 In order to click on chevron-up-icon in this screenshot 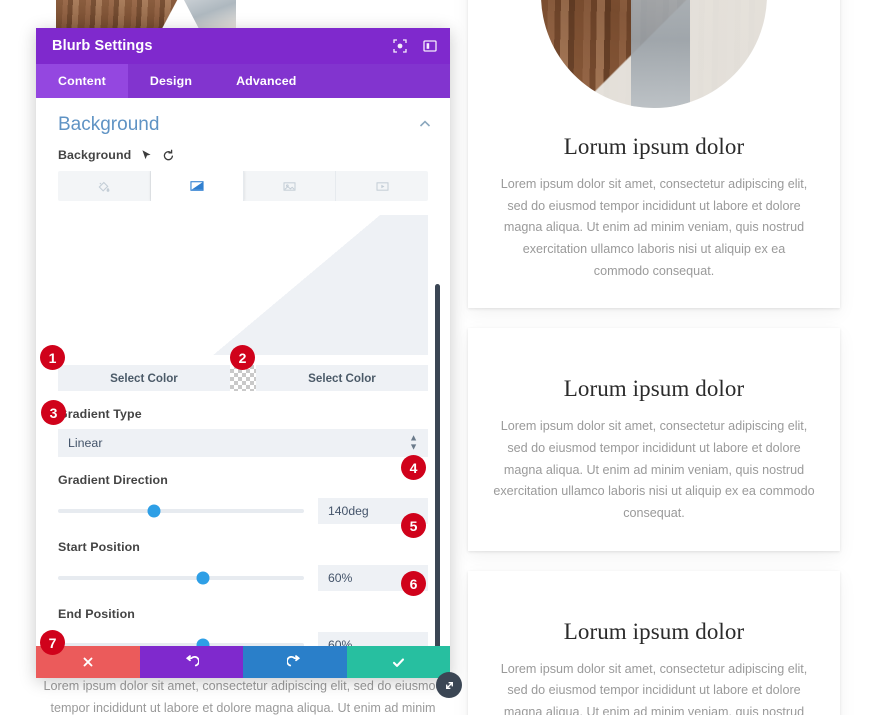, I will do `click(425, 125)`.